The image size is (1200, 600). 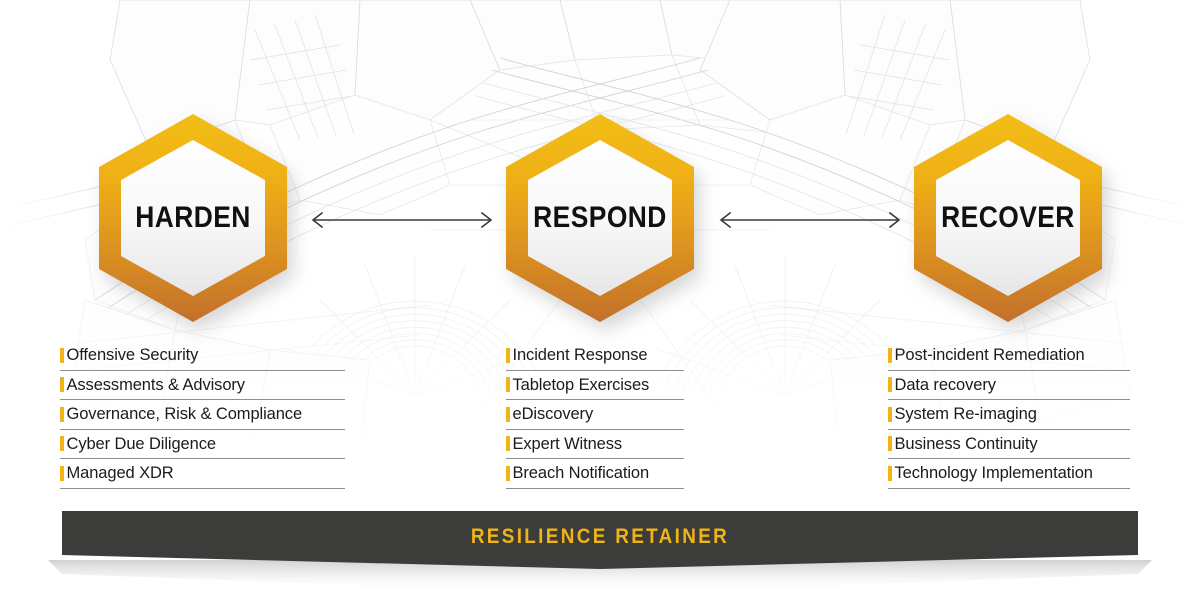 I want to click on service-label: Technology Implementation, so click(x=993, y=473).